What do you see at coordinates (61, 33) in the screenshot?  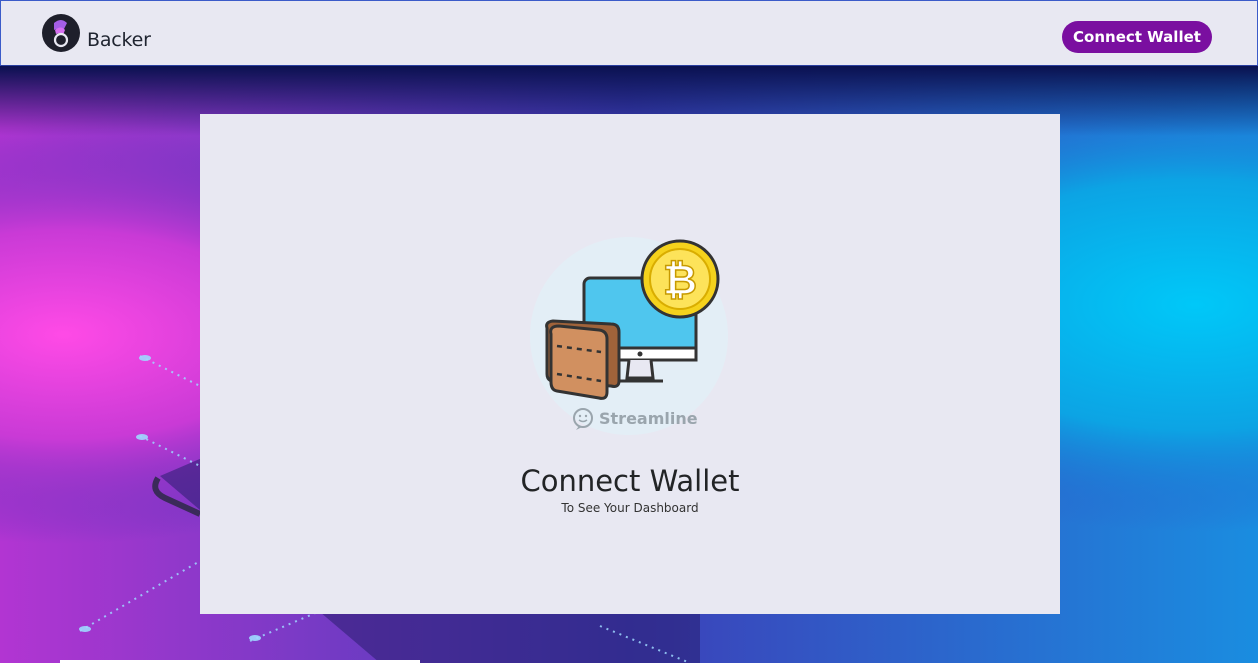 I see `backer-logo-icon` at bounding box center [61, 33].